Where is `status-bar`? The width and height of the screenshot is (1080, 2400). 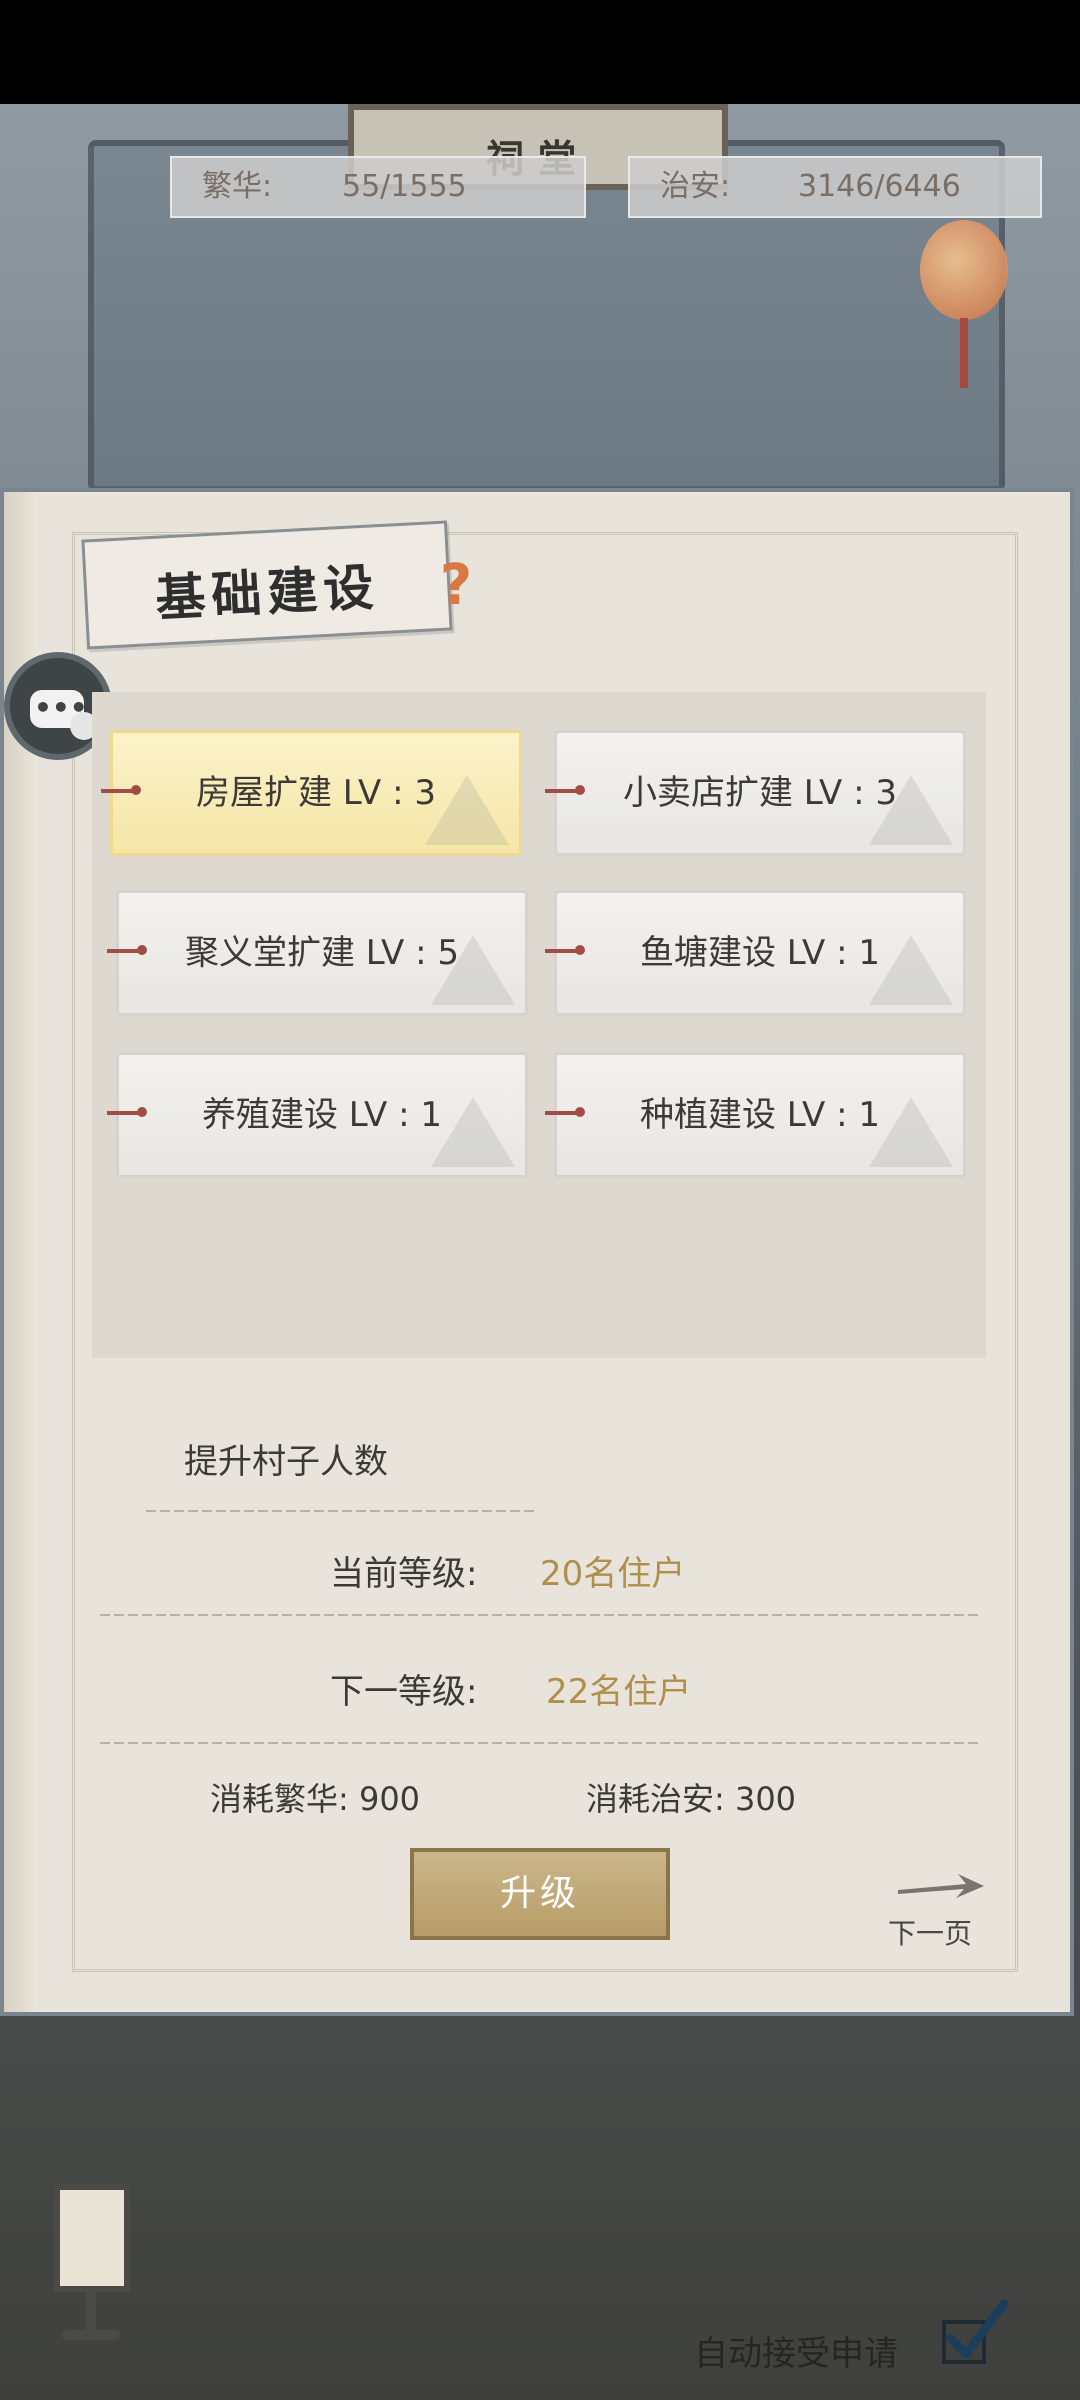
status-bar is located at coordinates (540, 52).